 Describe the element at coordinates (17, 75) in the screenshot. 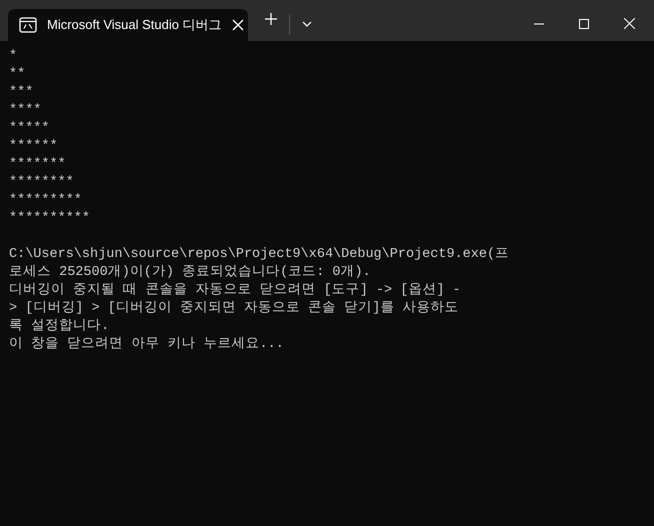

I see `console-line: **` at that location.